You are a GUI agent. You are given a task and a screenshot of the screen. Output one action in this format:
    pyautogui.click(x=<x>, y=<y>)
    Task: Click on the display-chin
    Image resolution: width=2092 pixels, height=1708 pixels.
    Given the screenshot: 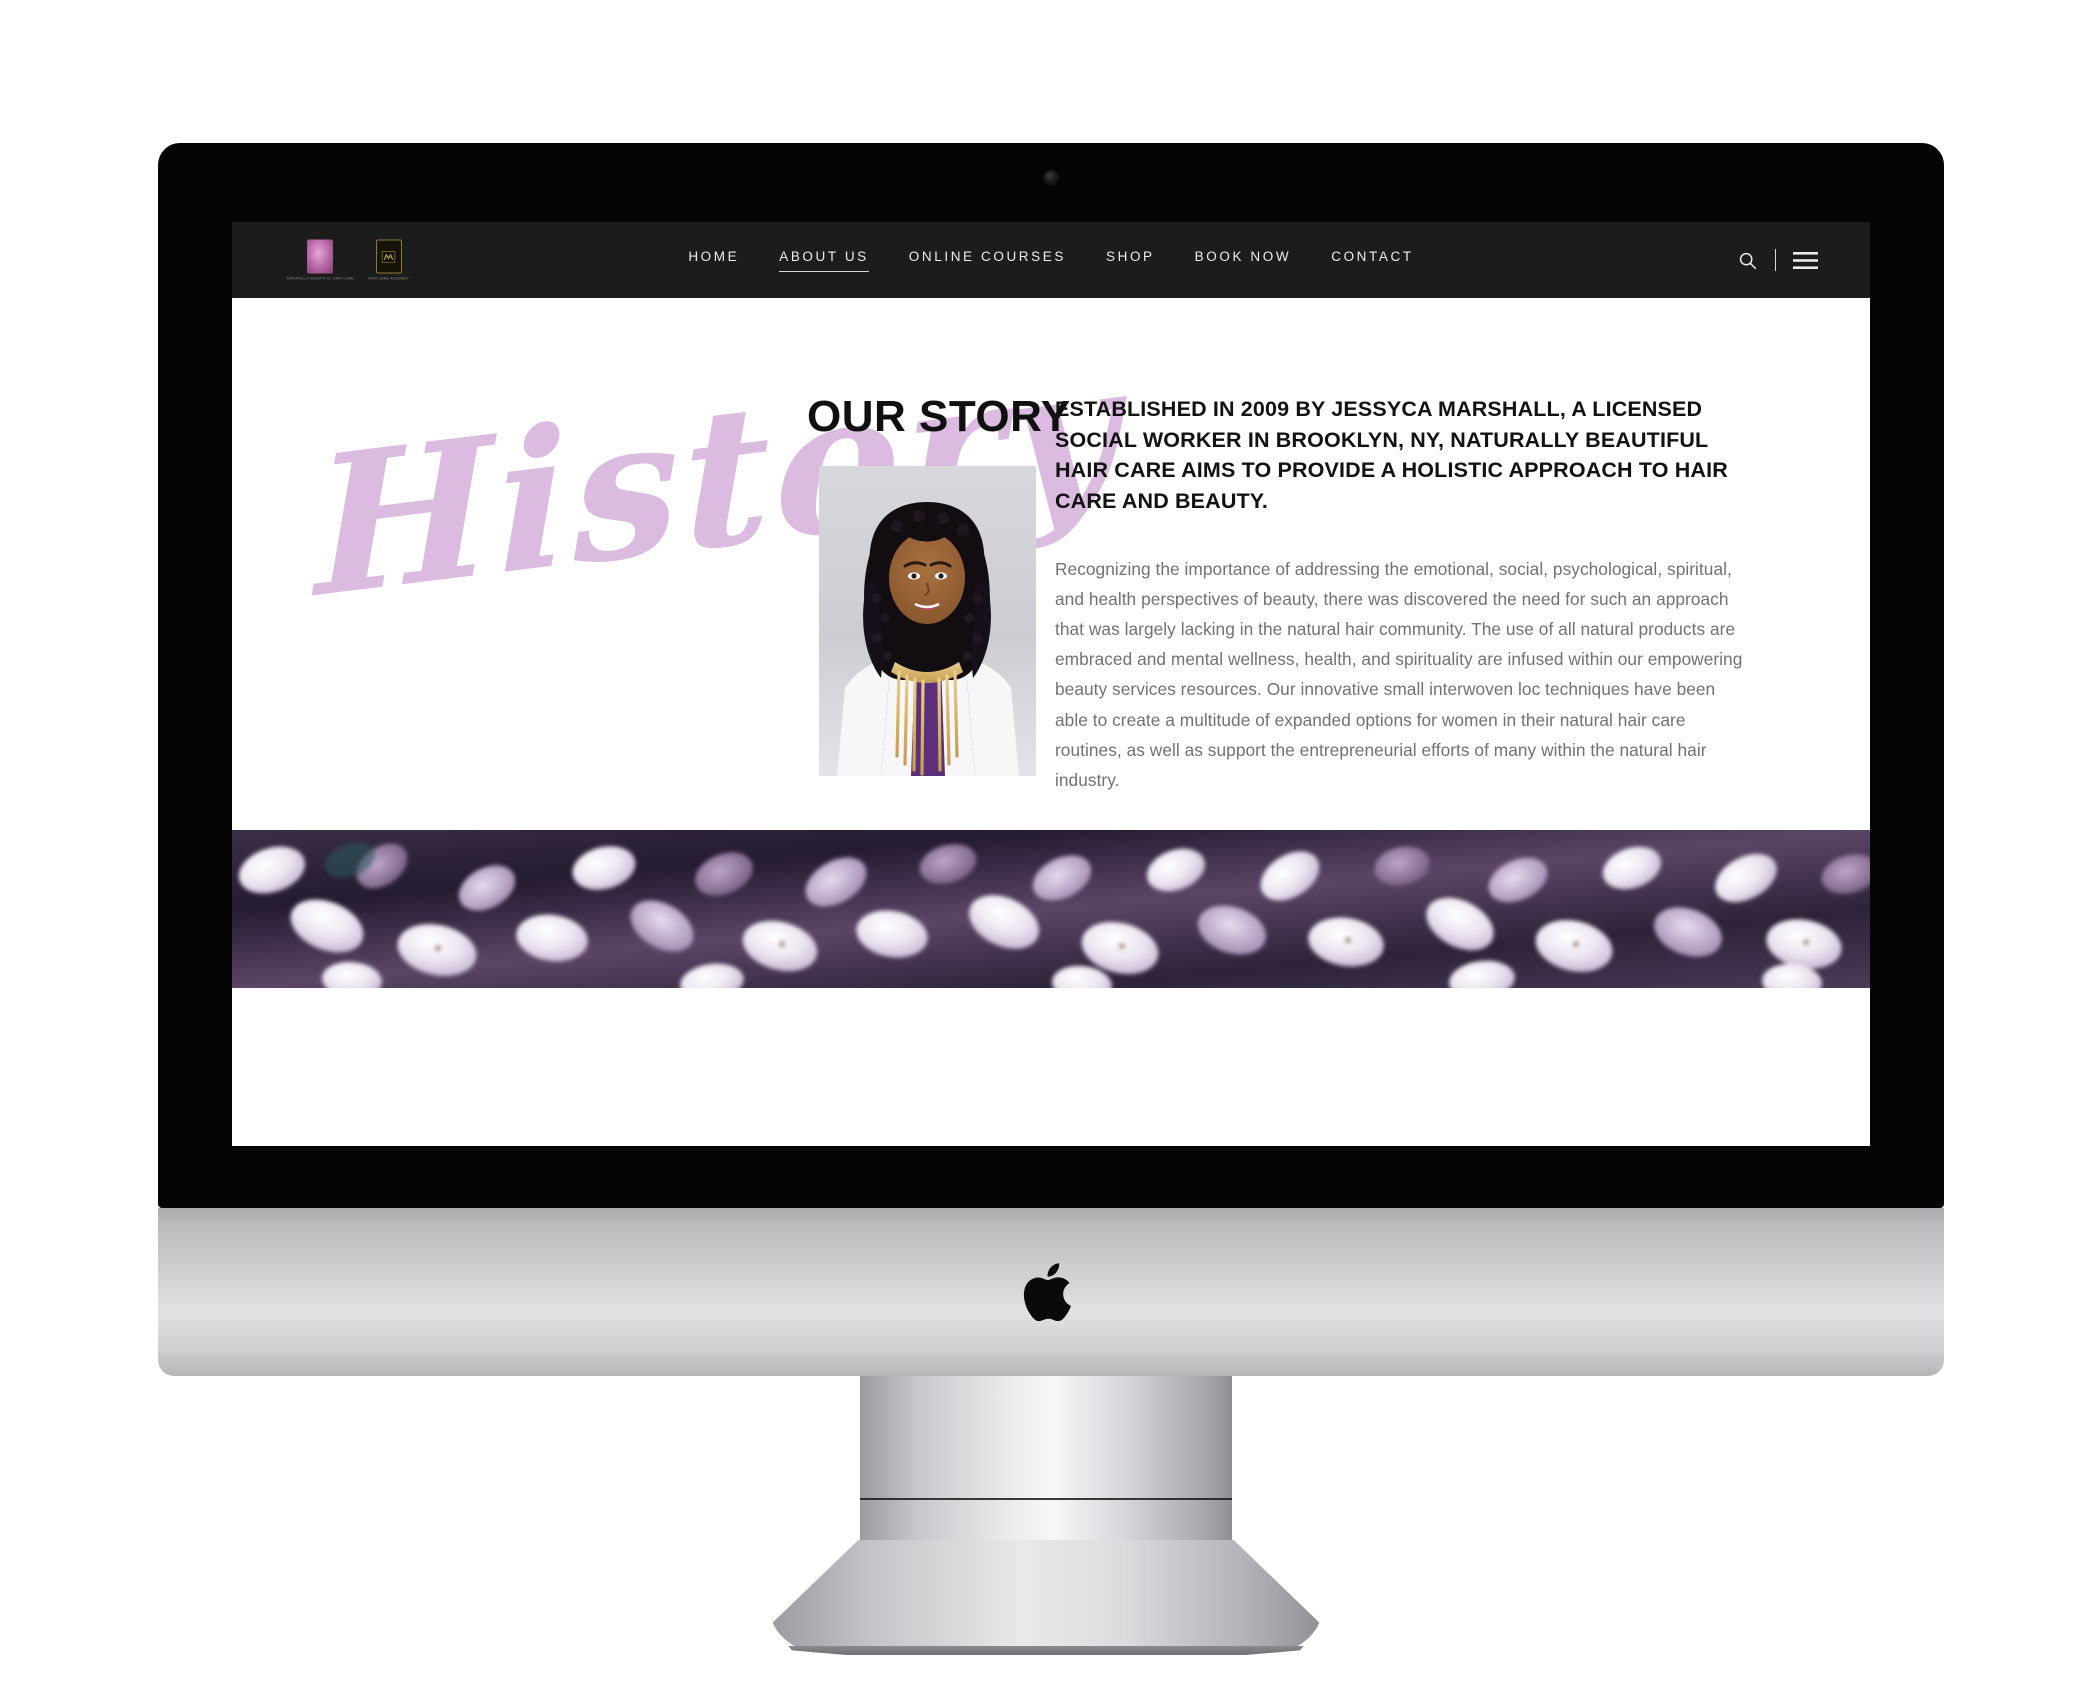 What is the action you would take?
    pyautogui.click(x=1051, y=1292)
    